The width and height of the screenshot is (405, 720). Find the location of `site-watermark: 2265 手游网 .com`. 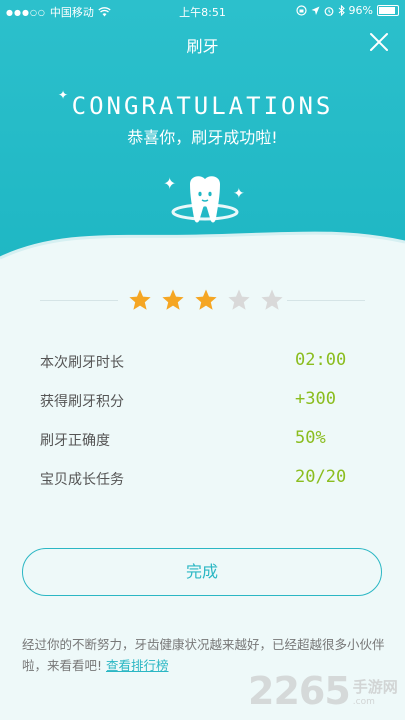

site-watermark: 2265 手游网 .com is located at coordinates (326, 691).